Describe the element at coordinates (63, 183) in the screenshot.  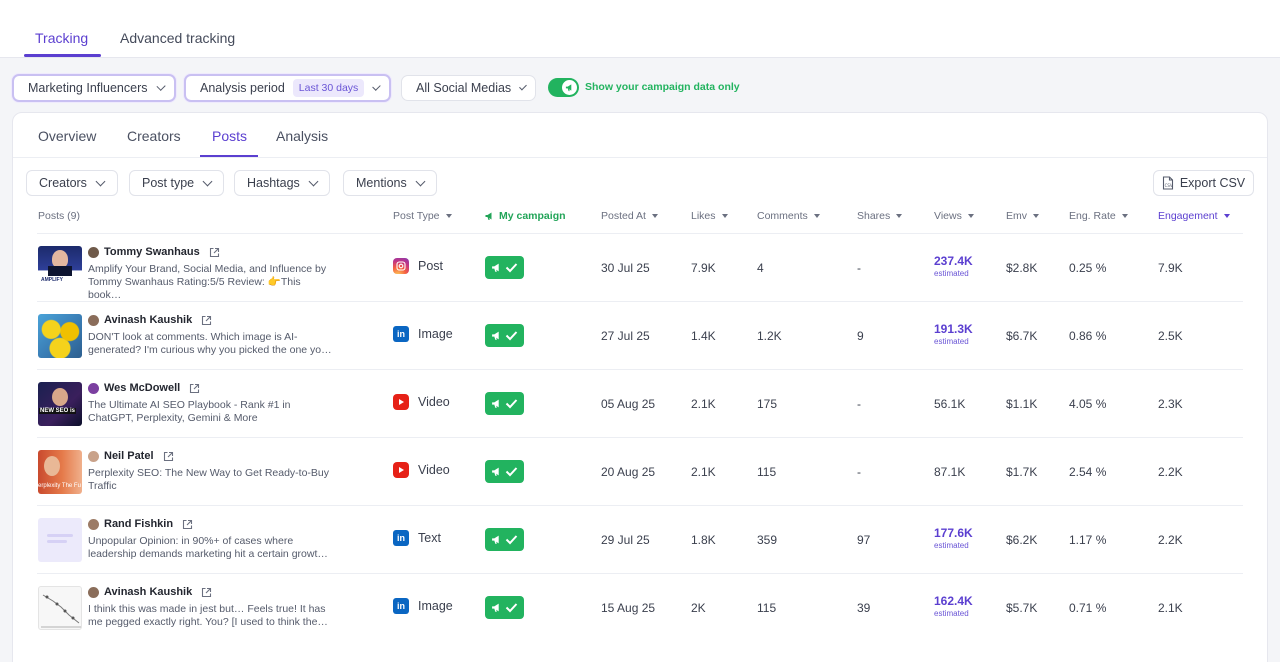
I see `creators-filter-label: Creators` at that location.